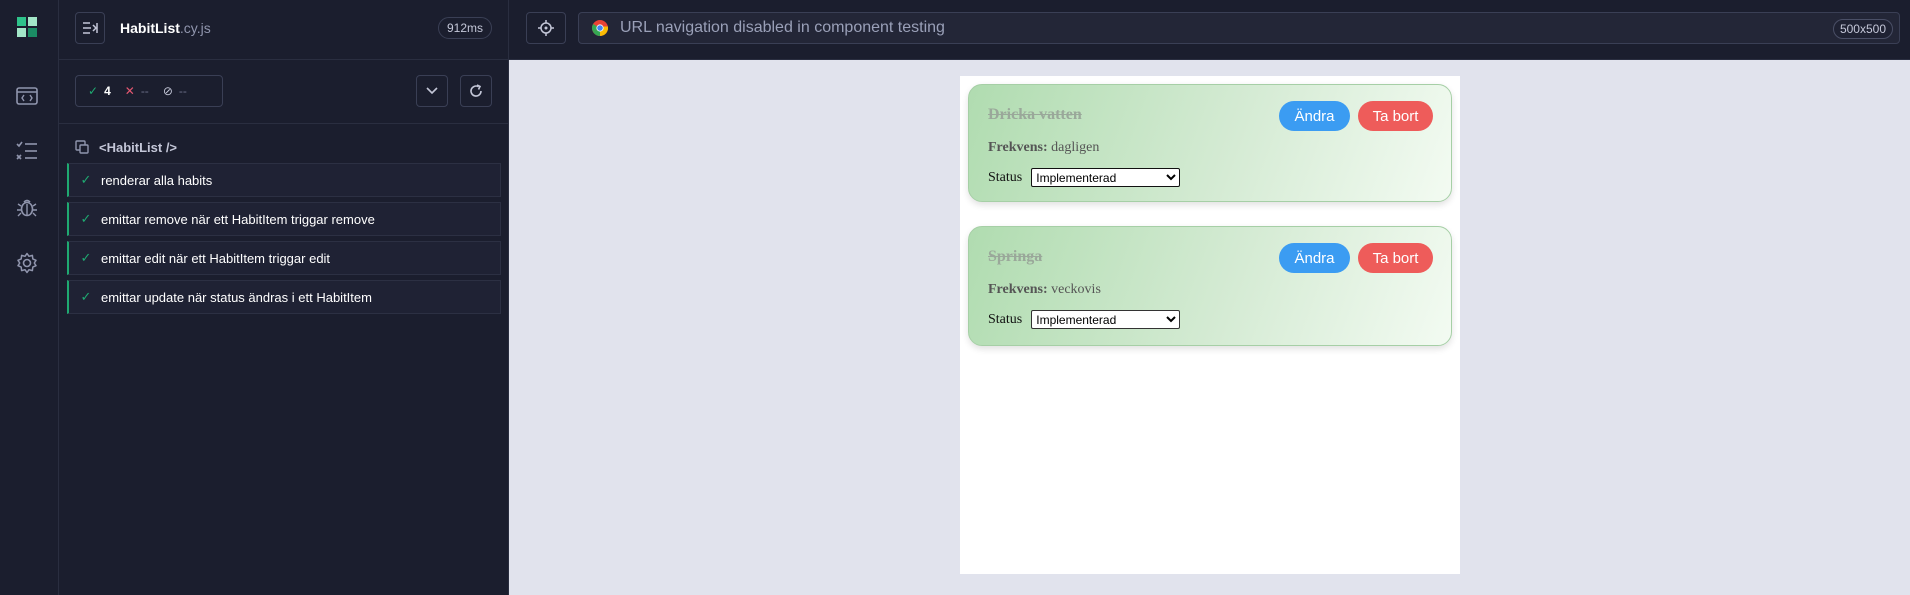 This screenshot has height=595, width=1910. Describe the element at coordinates (283, 30) in the screenshot. I see `spec-header: HabitList.cy.js 912ms` at that location.